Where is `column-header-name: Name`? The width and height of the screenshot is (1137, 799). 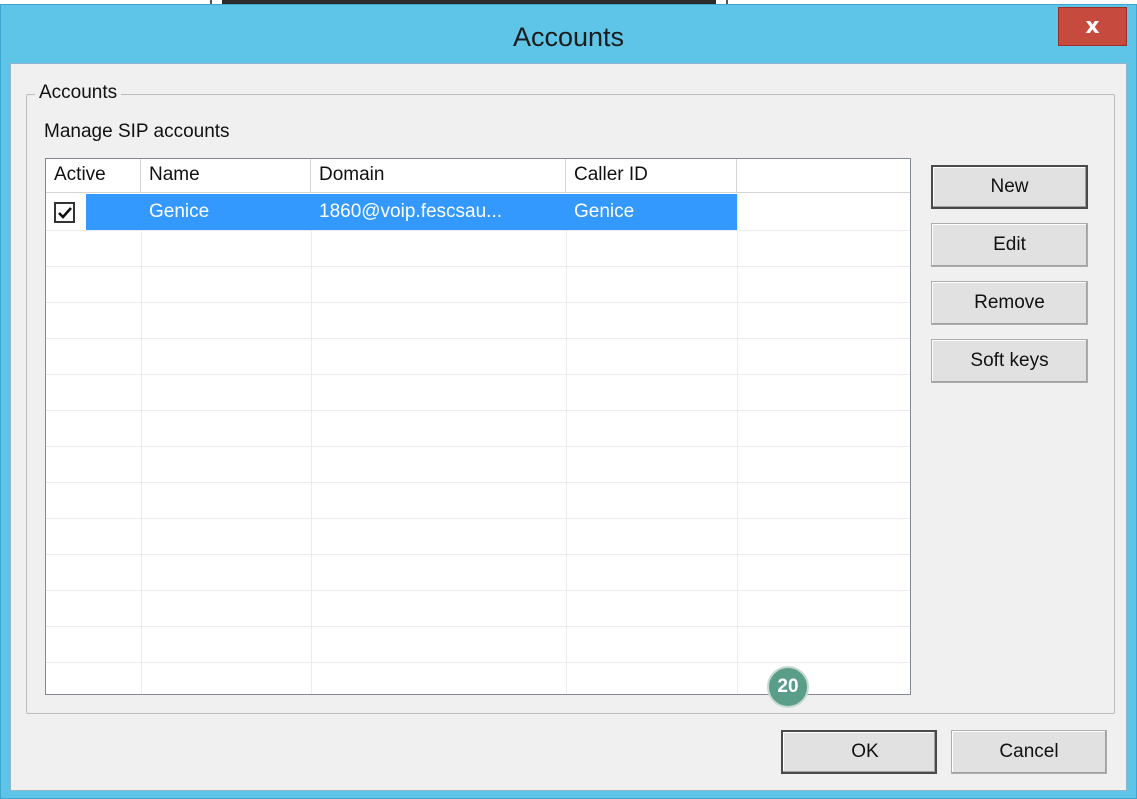 column-header-name: Name is located at coordinates (226, 176).